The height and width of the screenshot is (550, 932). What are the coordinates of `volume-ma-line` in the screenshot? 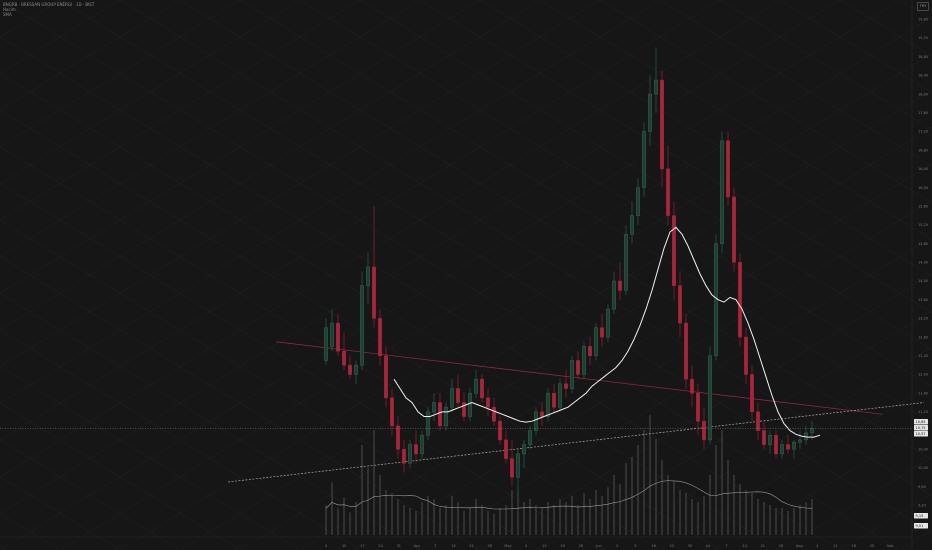 It's located at (569, 495).